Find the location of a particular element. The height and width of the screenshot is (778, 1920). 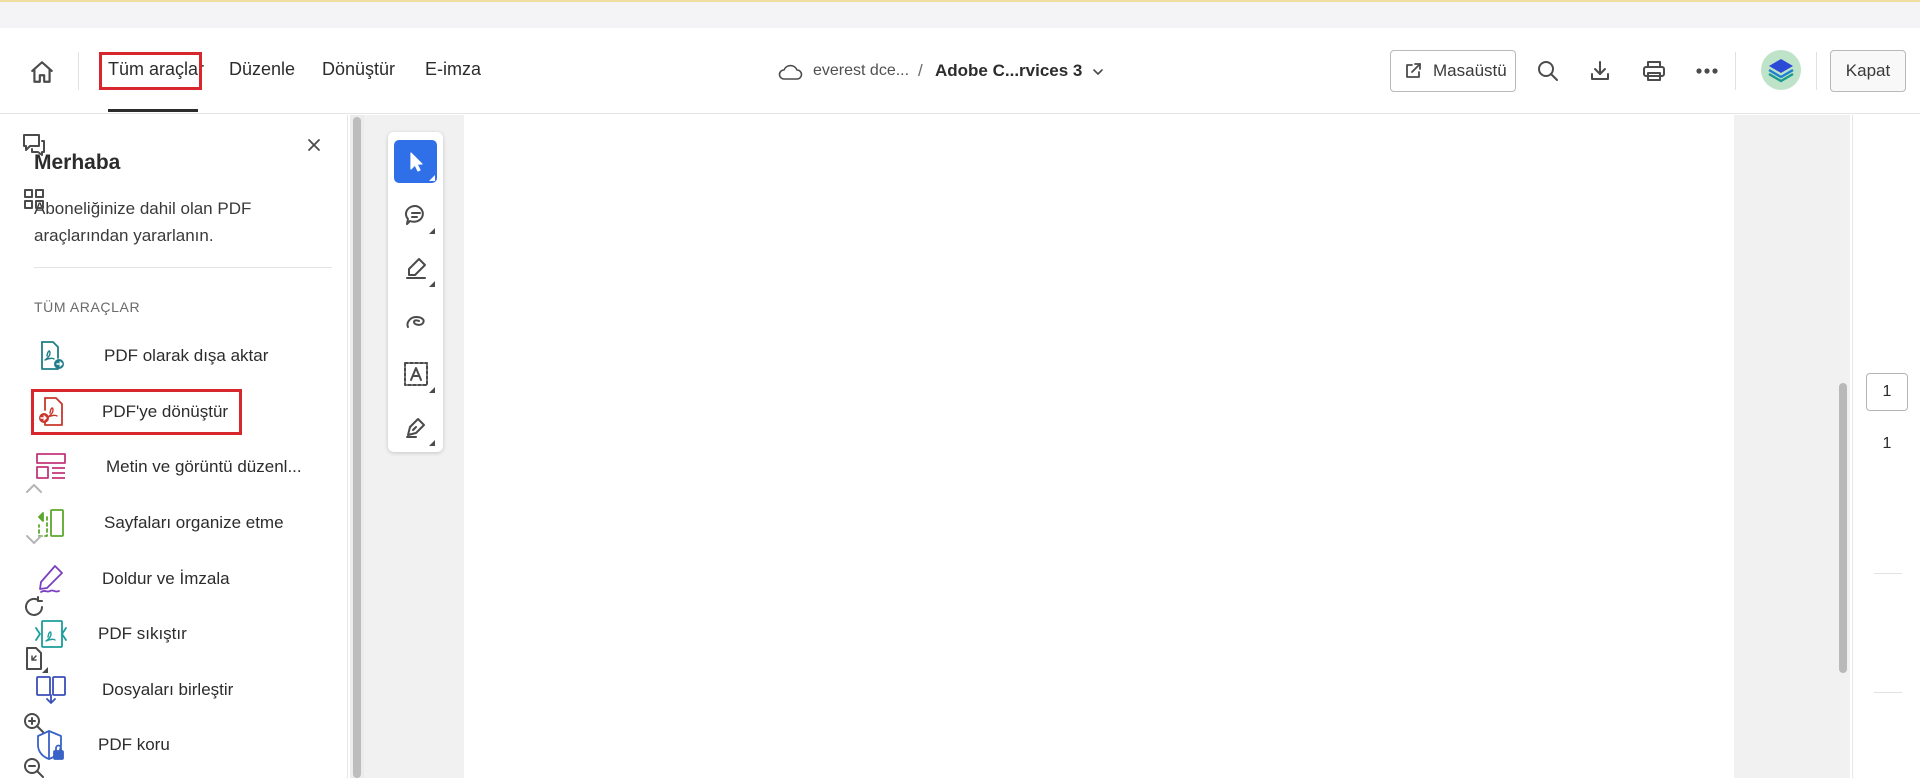

open-external-icon is located at coordinates (1413, 71).